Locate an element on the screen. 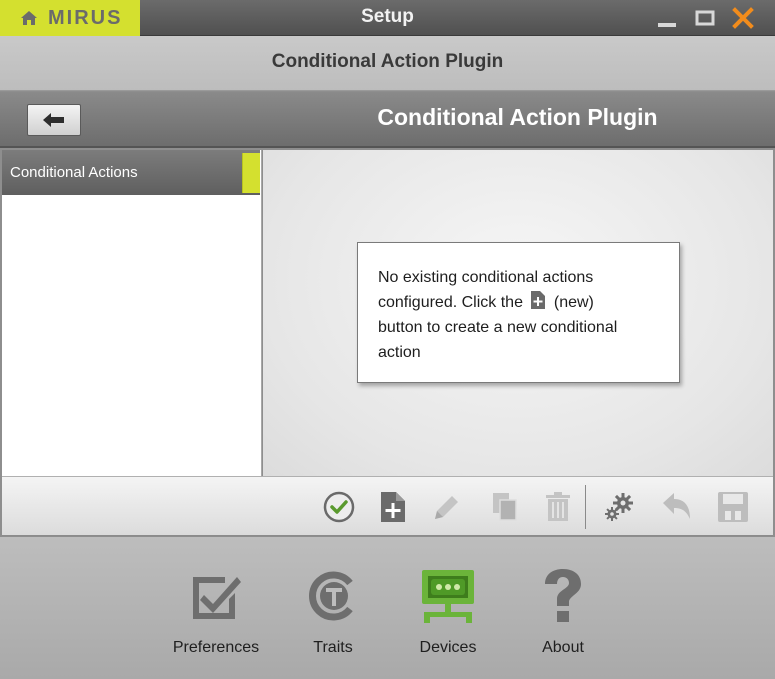 This screenshot has width=775, height=679. selection-indicator is located at coordinates (251, 173).